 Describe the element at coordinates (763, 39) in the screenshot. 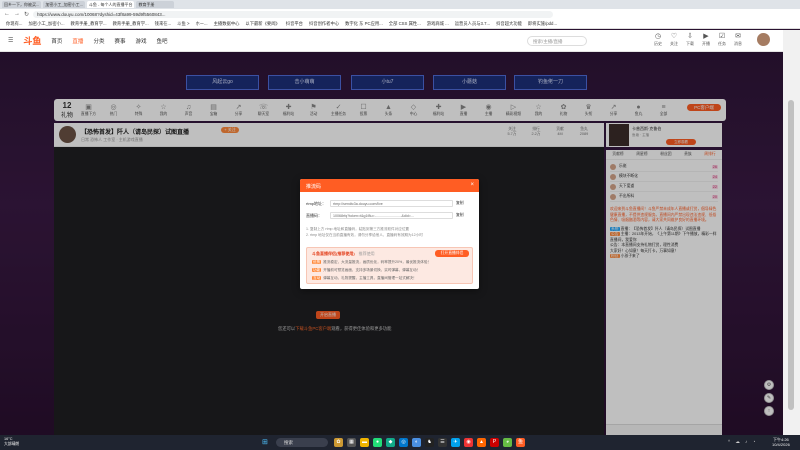

I see `user-avatar` at that location.